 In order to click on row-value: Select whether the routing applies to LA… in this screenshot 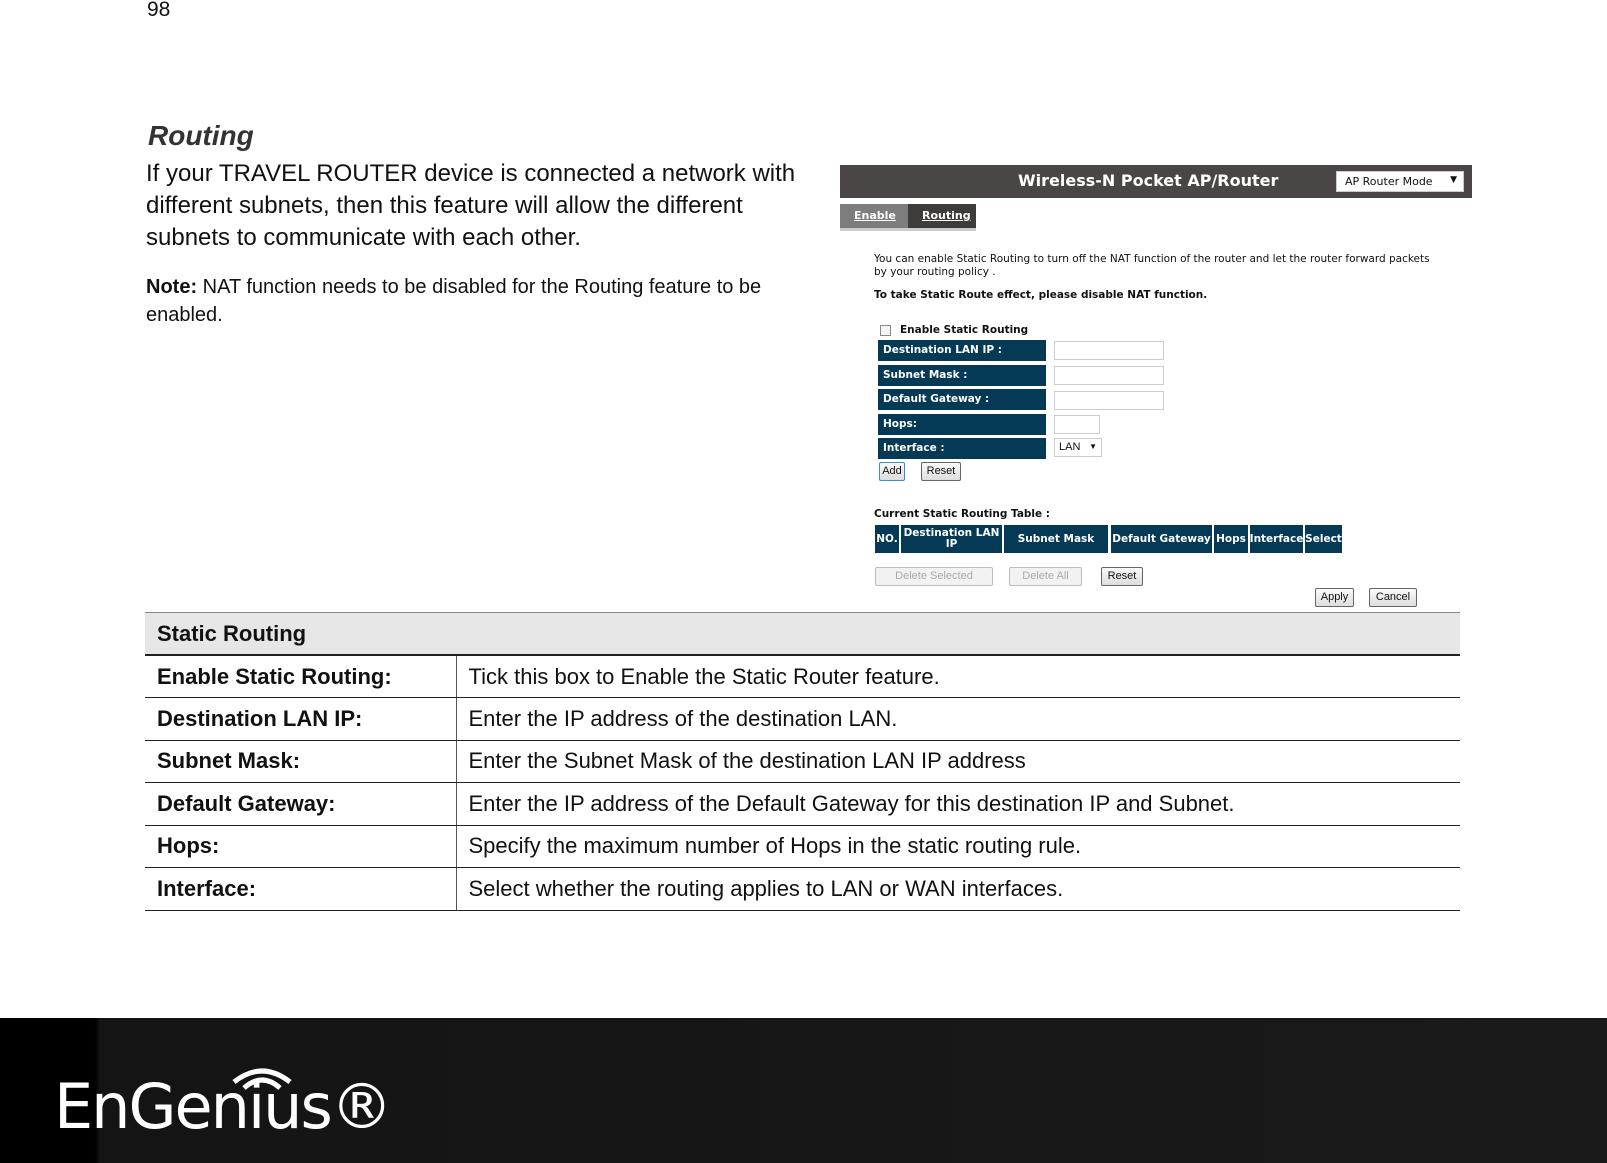, I will do `click(958, 889)`.